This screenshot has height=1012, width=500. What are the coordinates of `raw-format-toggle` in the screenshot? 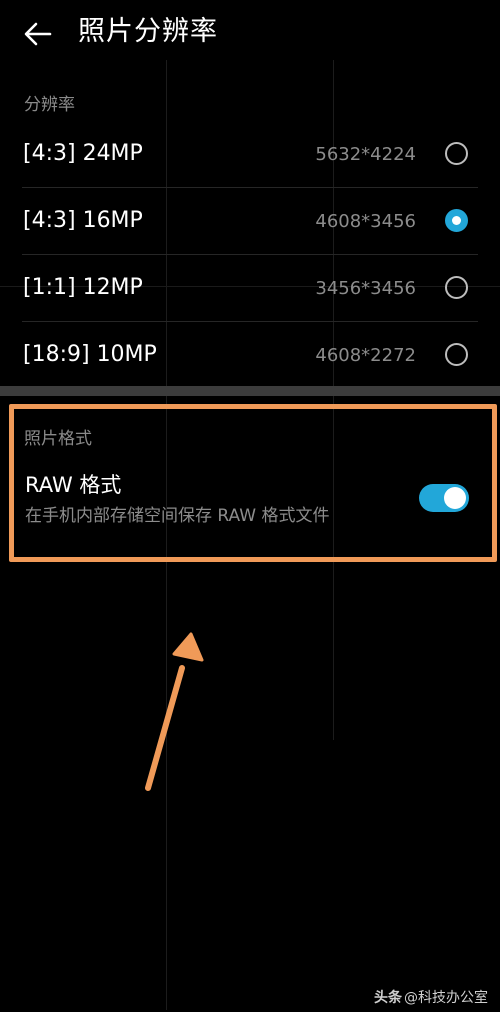 It's located at (444, 498).